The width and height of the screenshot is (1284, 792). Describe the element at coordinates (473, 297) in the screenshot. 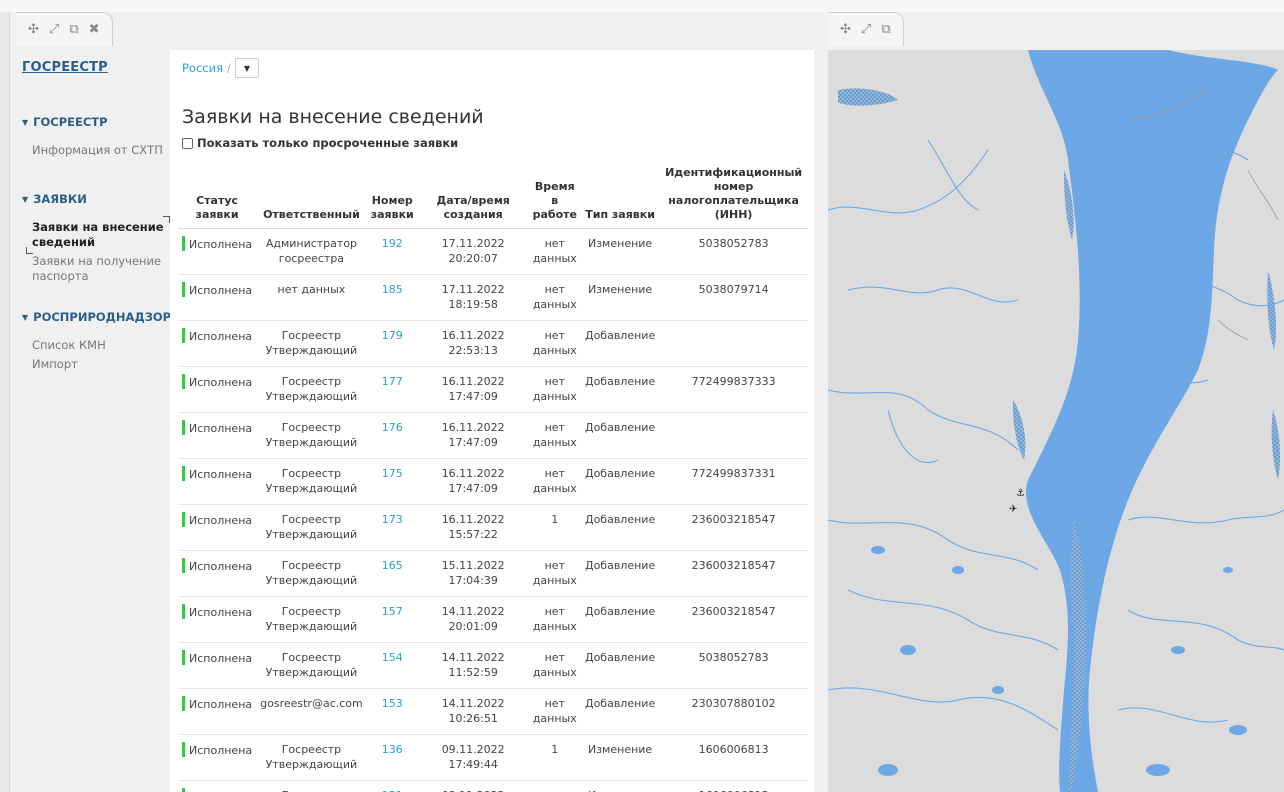

I see `created-cell: 17.11.2022 18:19:58` at that location.